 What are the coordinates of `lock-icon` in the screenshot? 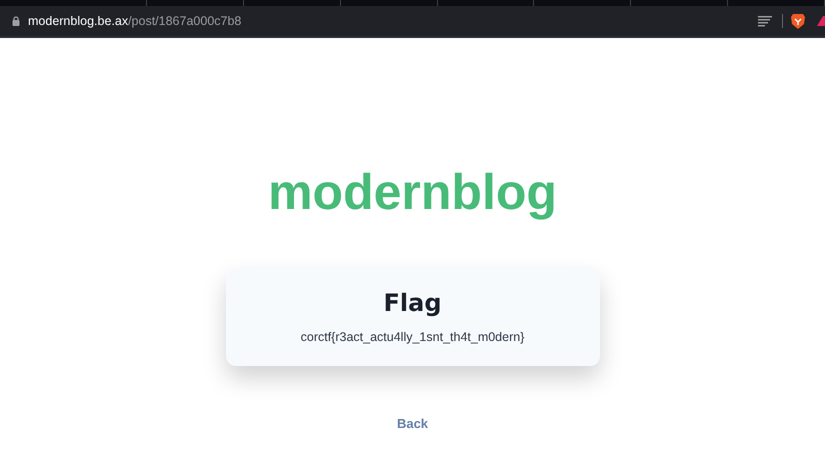 It's located at (16, 21).